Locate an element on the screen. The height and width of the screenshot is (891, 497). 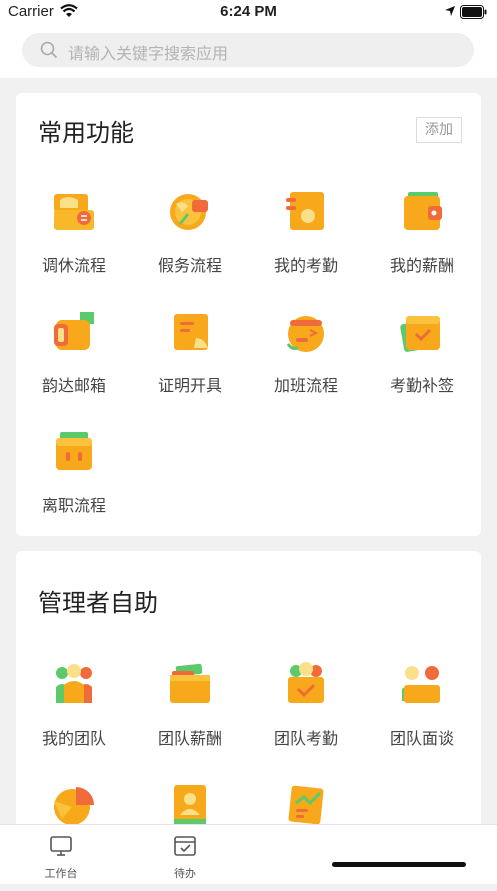
resignation-icon is located at coordinates (74, 451).